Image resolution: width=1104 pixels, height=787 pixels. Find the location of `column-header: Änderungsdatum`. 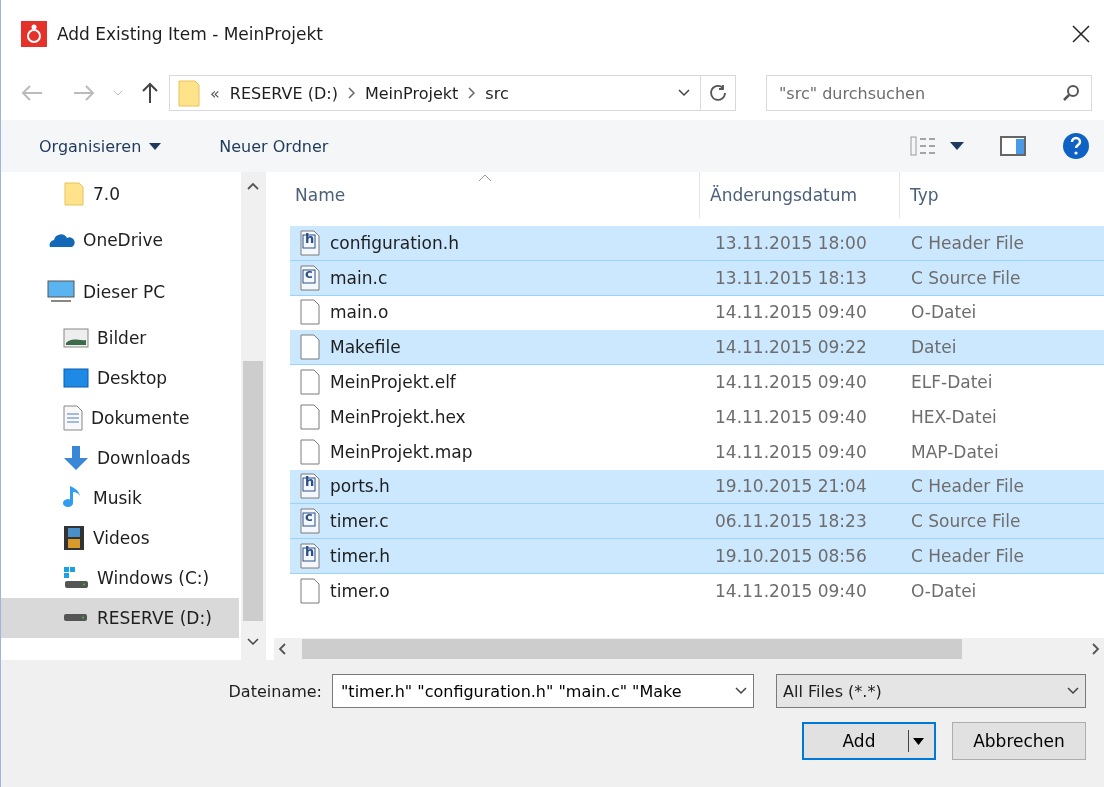

column-header: Änderungsdatum is located at coordinates (799, 195).